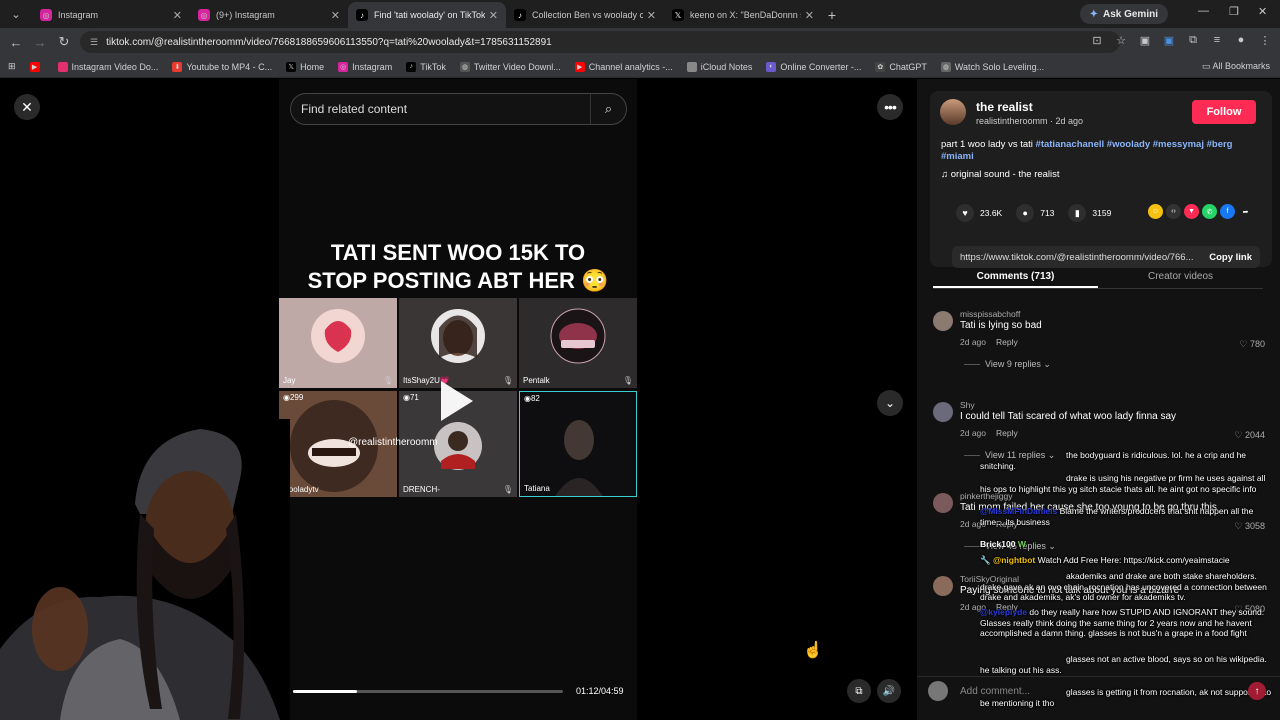 The image size is (1280, 720). I want to click on view-replies-button: View 9 replies ⌄, so click(1018, 364).